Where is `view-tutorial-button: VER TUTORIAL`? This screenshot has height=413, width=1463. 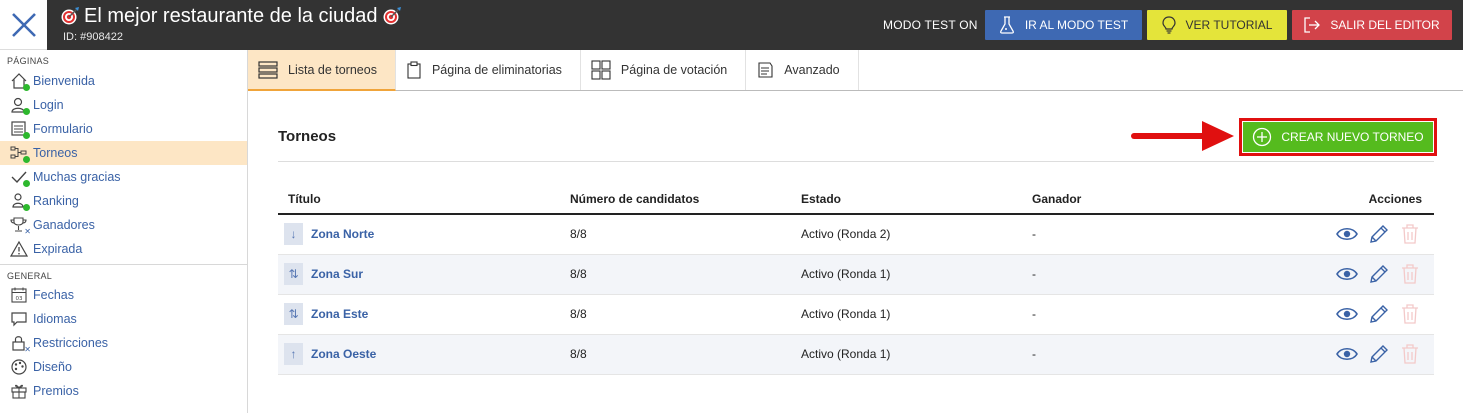
view-tutorial-button: VER TUTORIAL is located at coordinates (1217, 25).